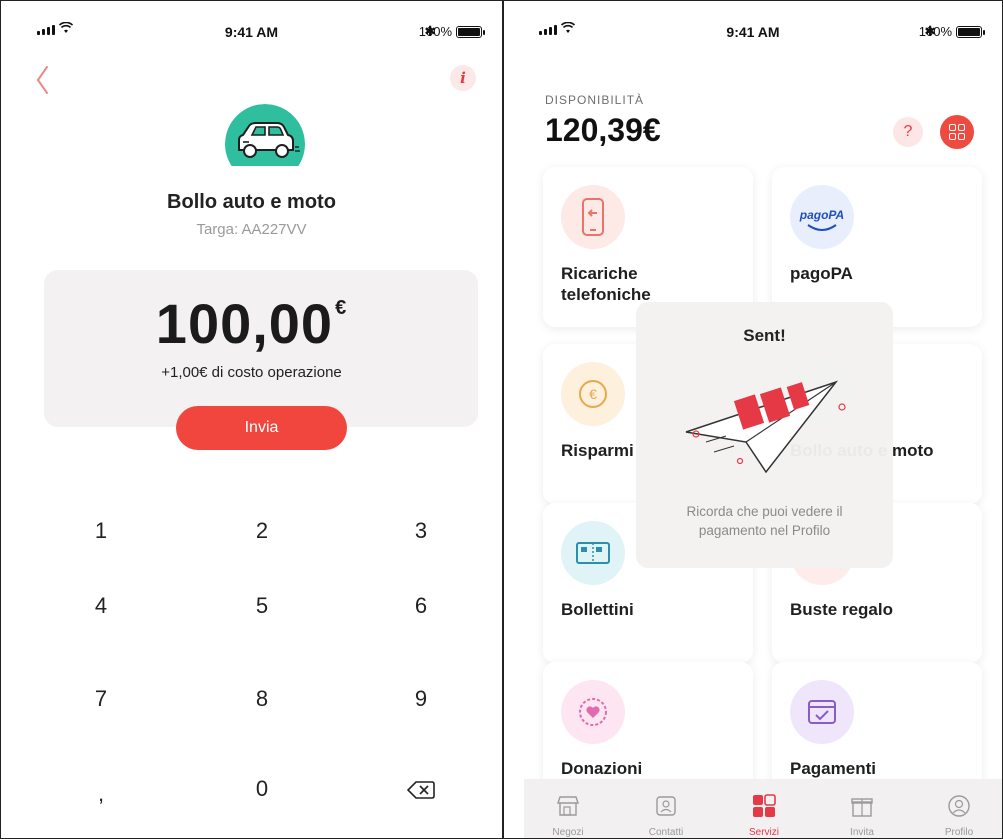  I want to click on key-5: 5, so click(262, 606).